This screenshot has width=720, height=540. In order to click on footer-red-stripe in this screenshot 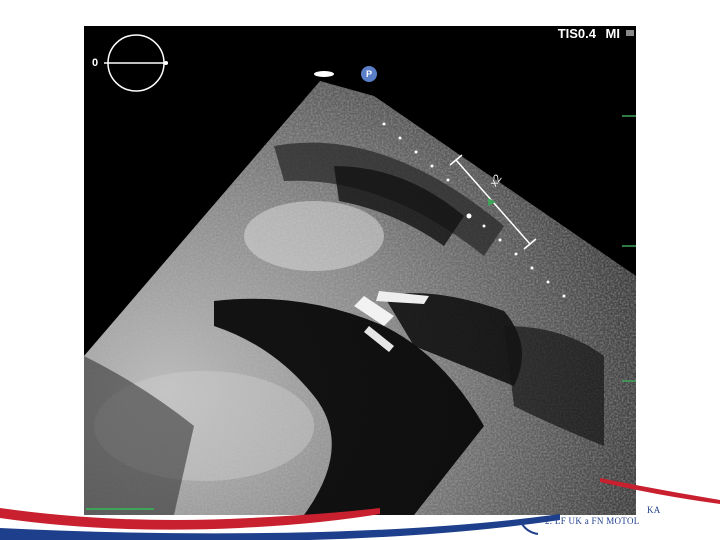, I will do `click(660, 491)`.